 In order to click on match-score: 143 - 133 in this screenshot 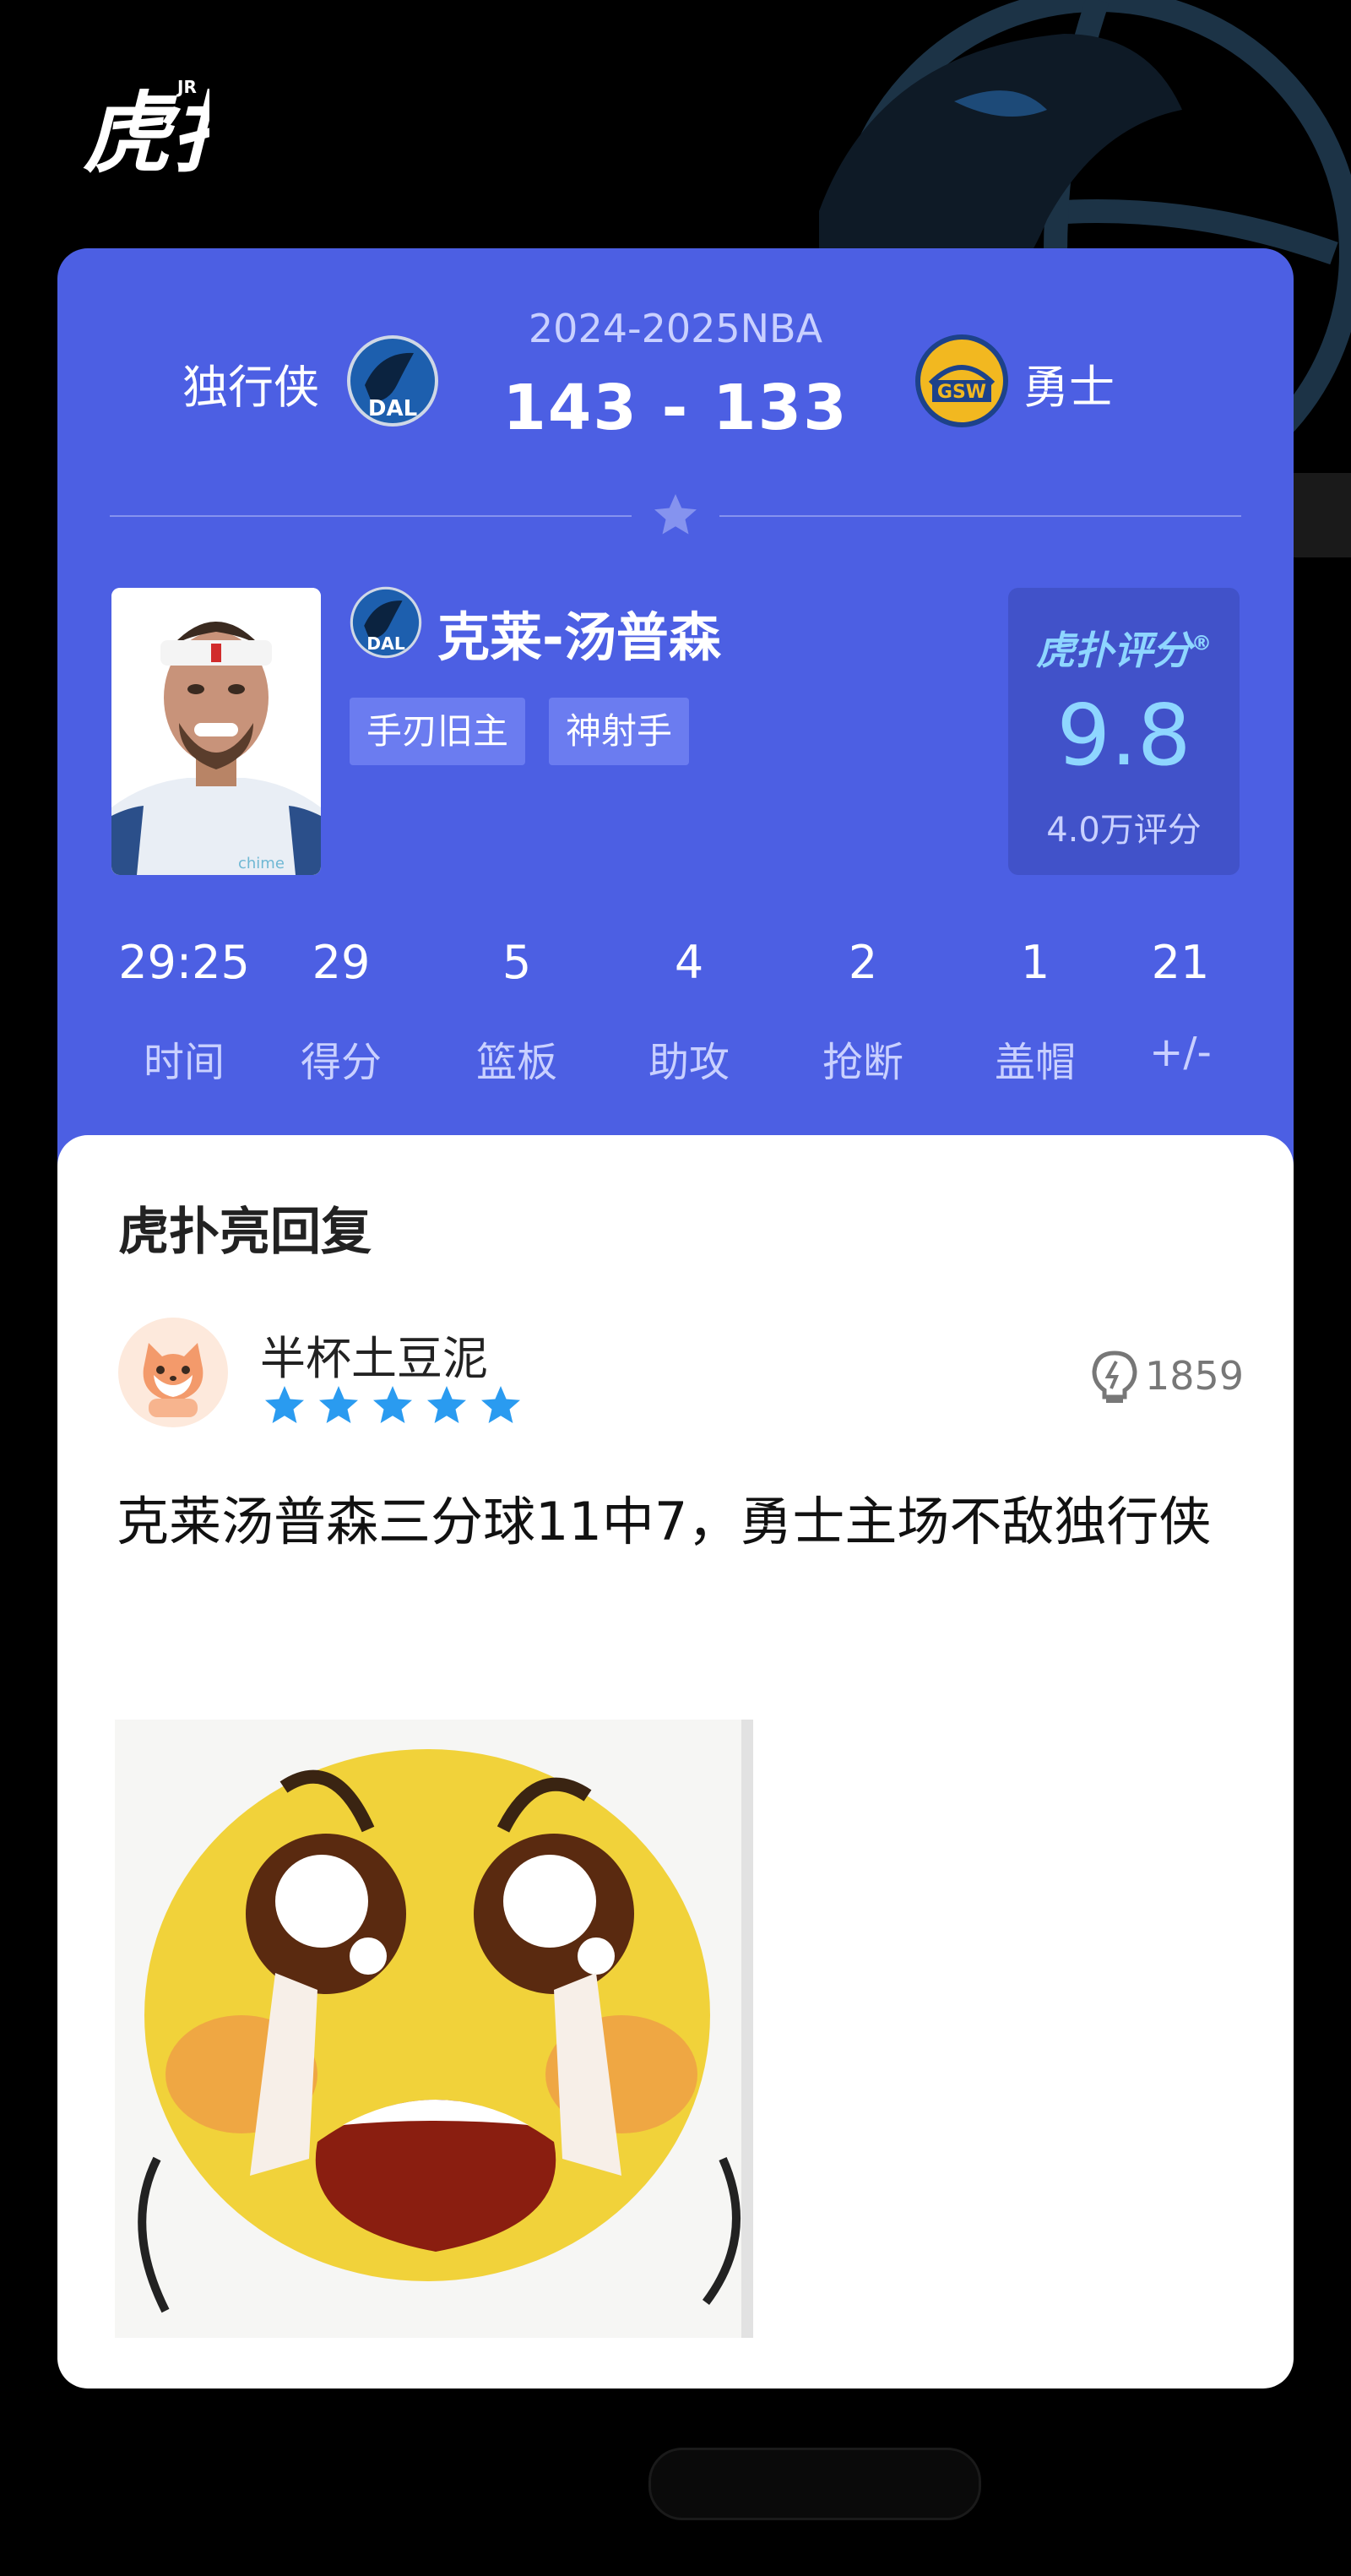, I will do `click(675, 408)`.